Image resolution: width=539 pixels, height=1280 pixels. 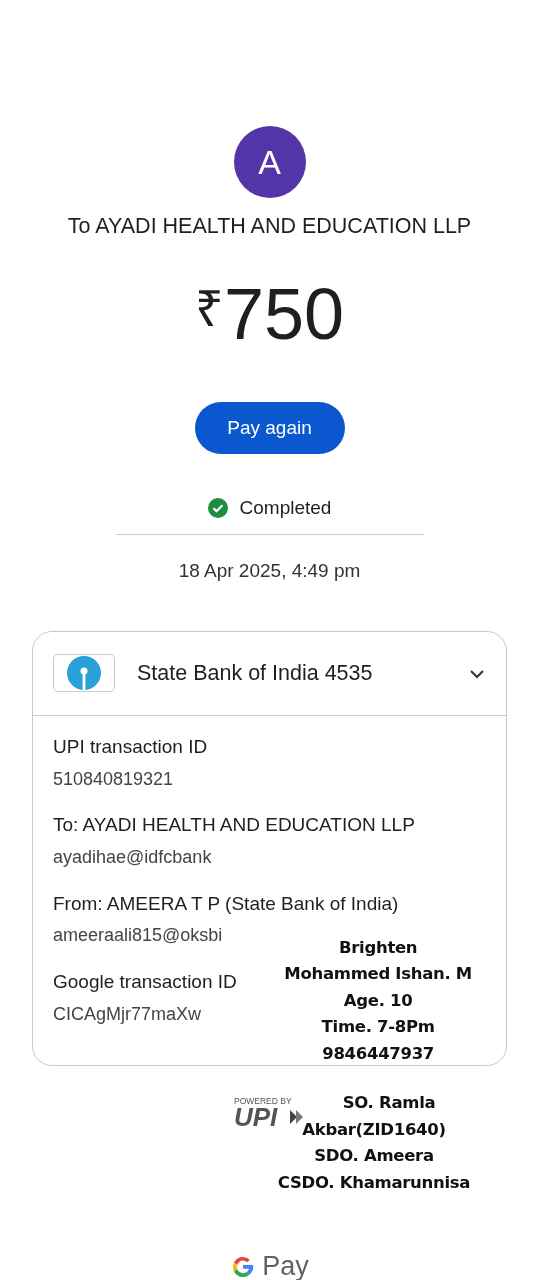 I want to click on detail-label: From: AMEERA T P (State Bank of India), so click(x=226, y=904).